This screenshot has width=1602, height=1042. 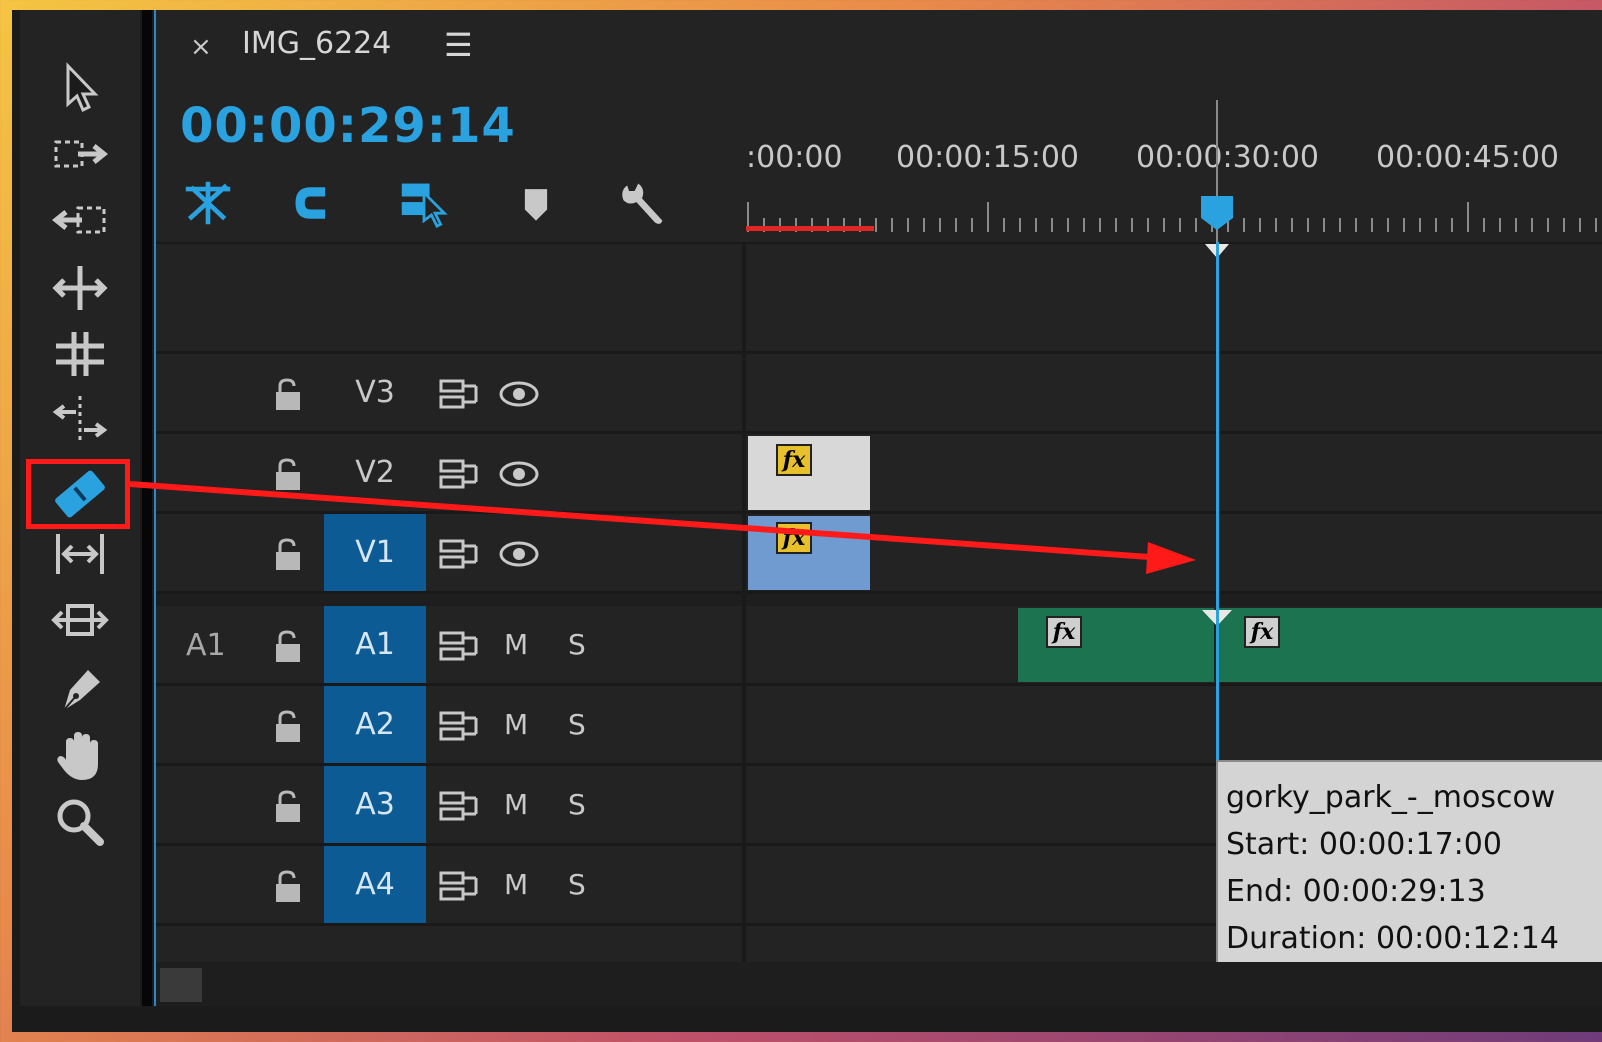 What do you see at coordinates (80, 354) in the screenshot?
I see `rolling-edit-icon` at bounding box center [80, 354].